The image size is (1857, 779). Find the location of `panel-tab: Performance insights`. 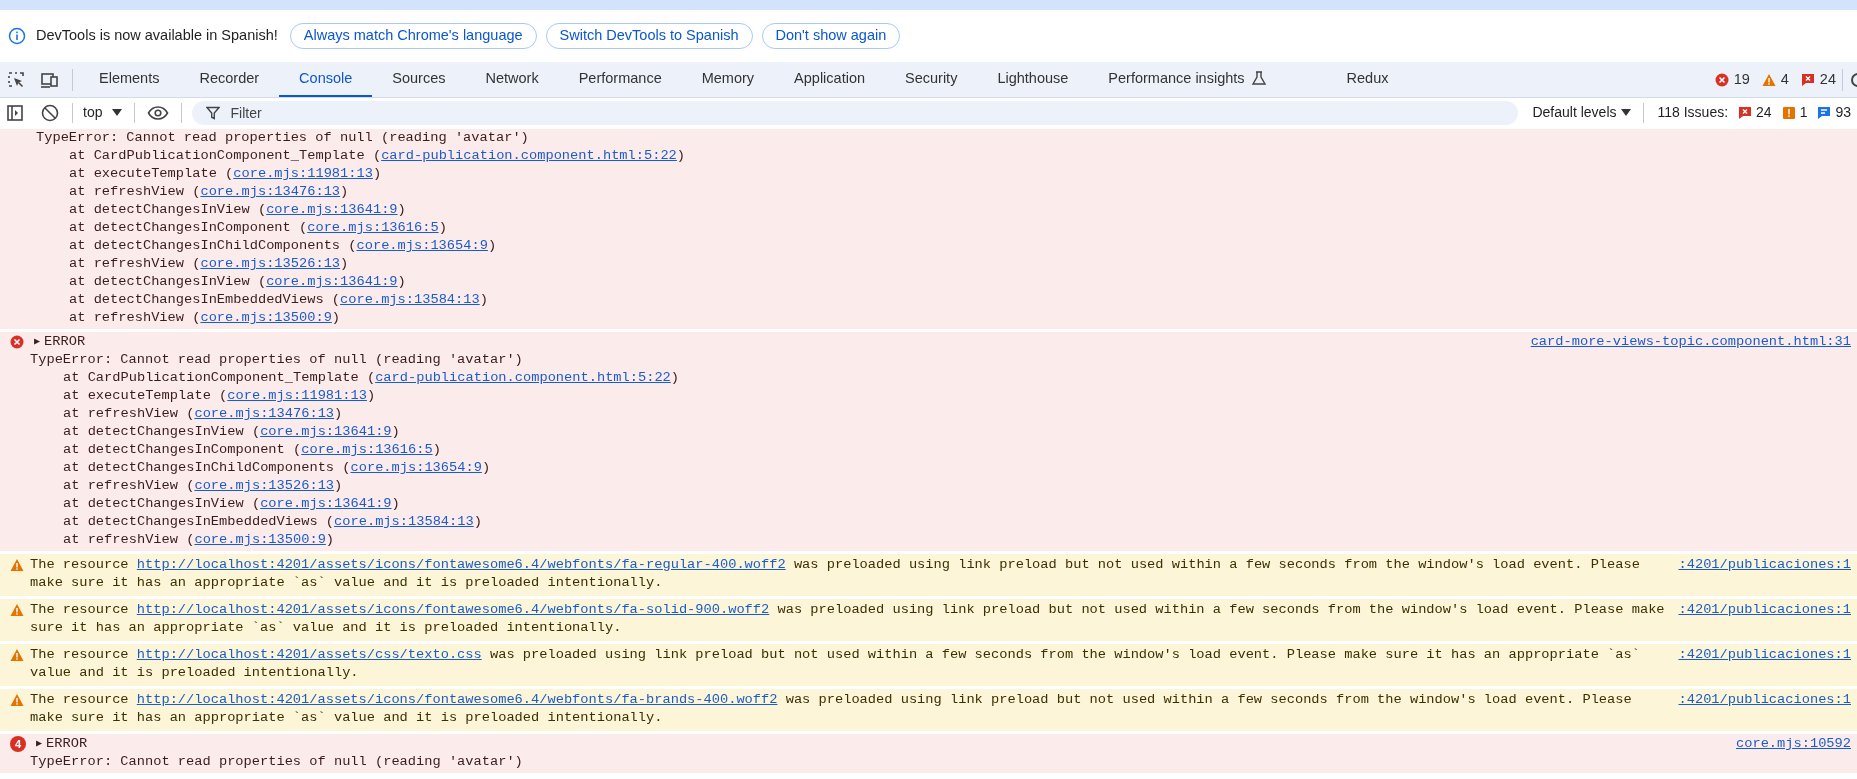

panel-tab: Performance insights is located at coordinates (1187, 79).